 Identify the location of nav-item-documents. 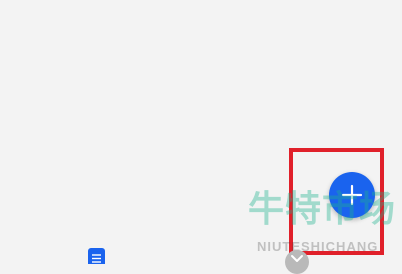
(96, 256).